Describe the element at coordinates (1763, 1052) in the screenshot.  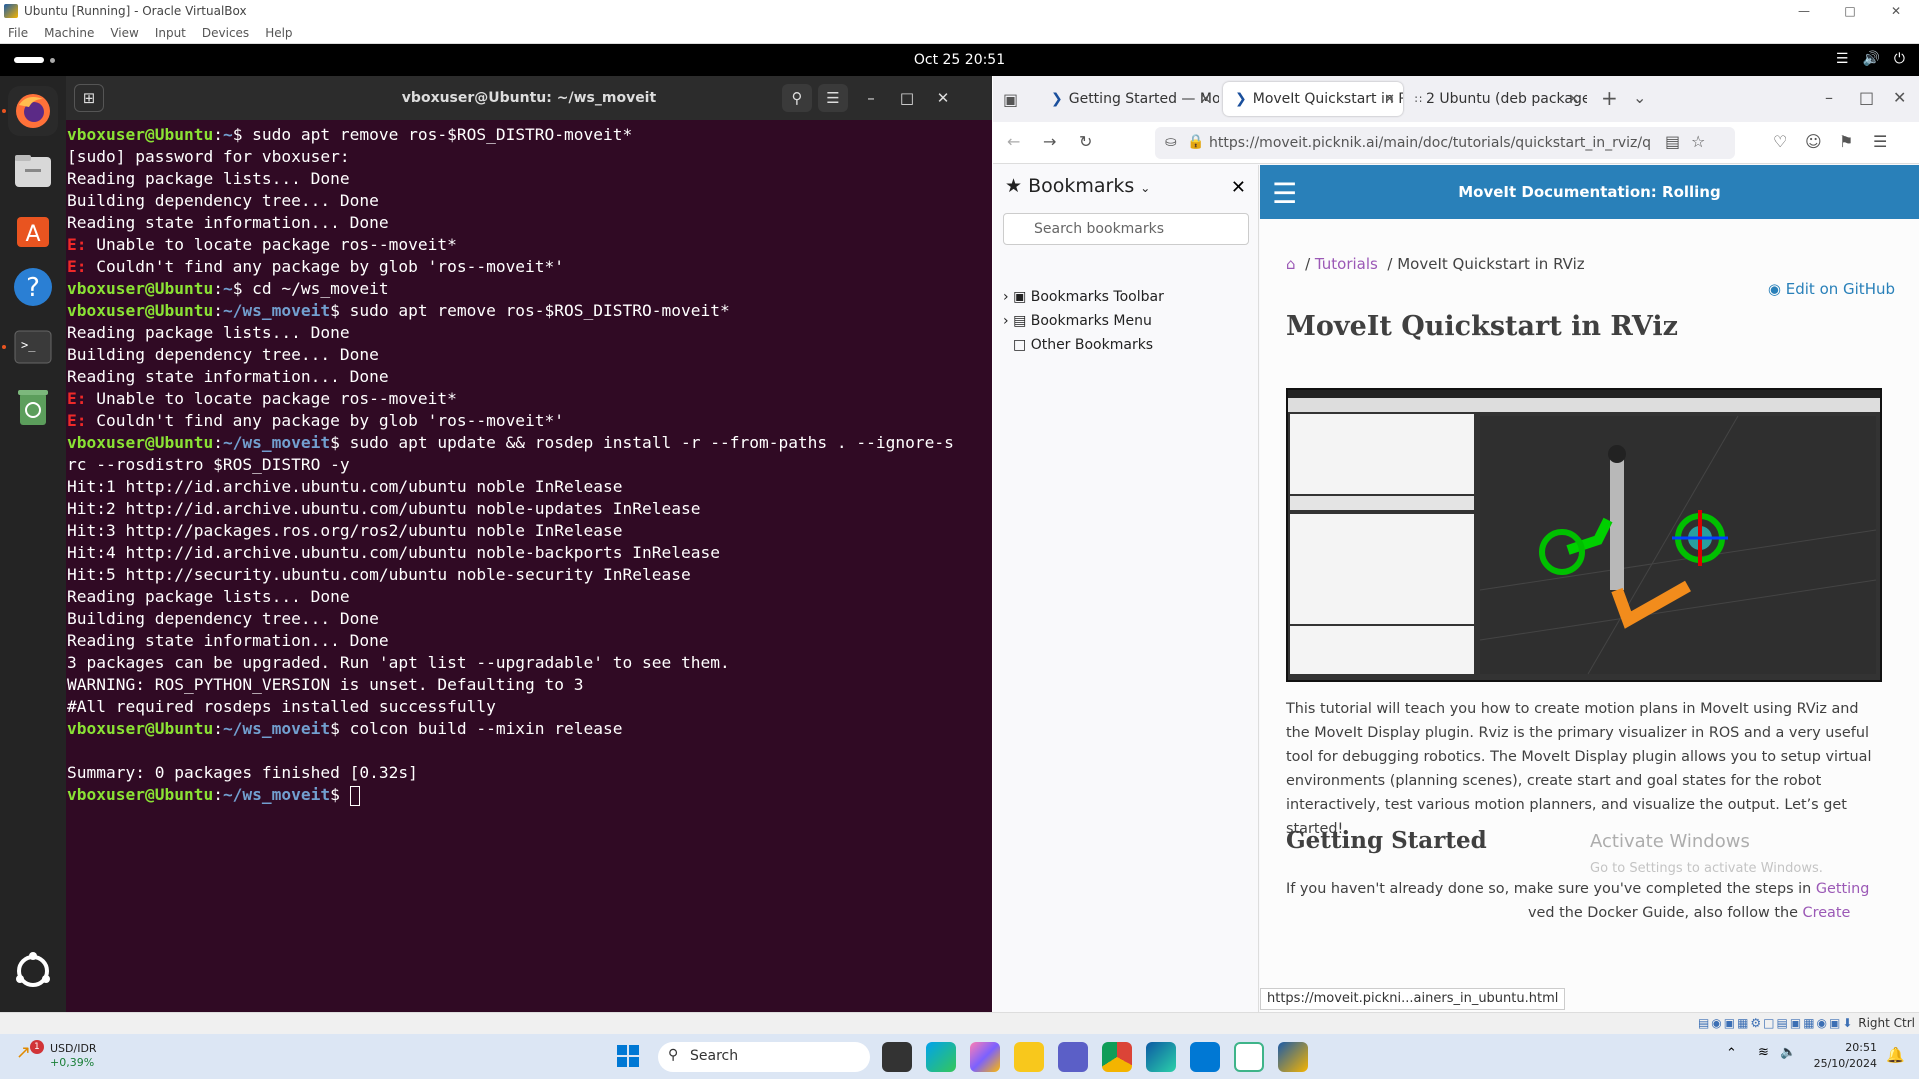
I see `wifi-icon: ≋` at that location.